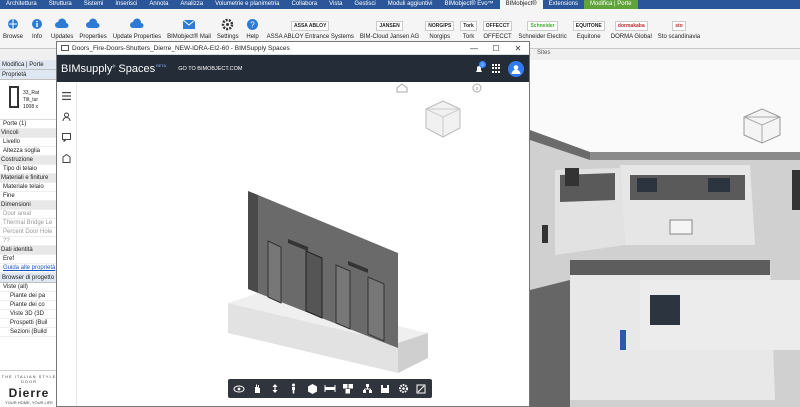 This screenshot has width=800, height=407. I want to click on schneider-button: Schneider Schneider Electric, so click(542, 24).